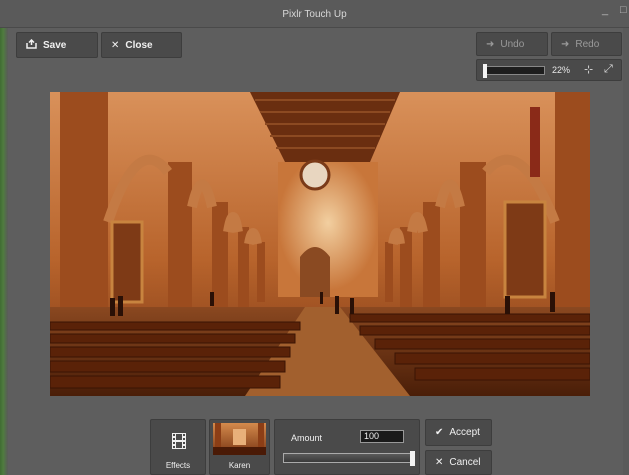  I want to click on window-frame-left, so click(4, 237).